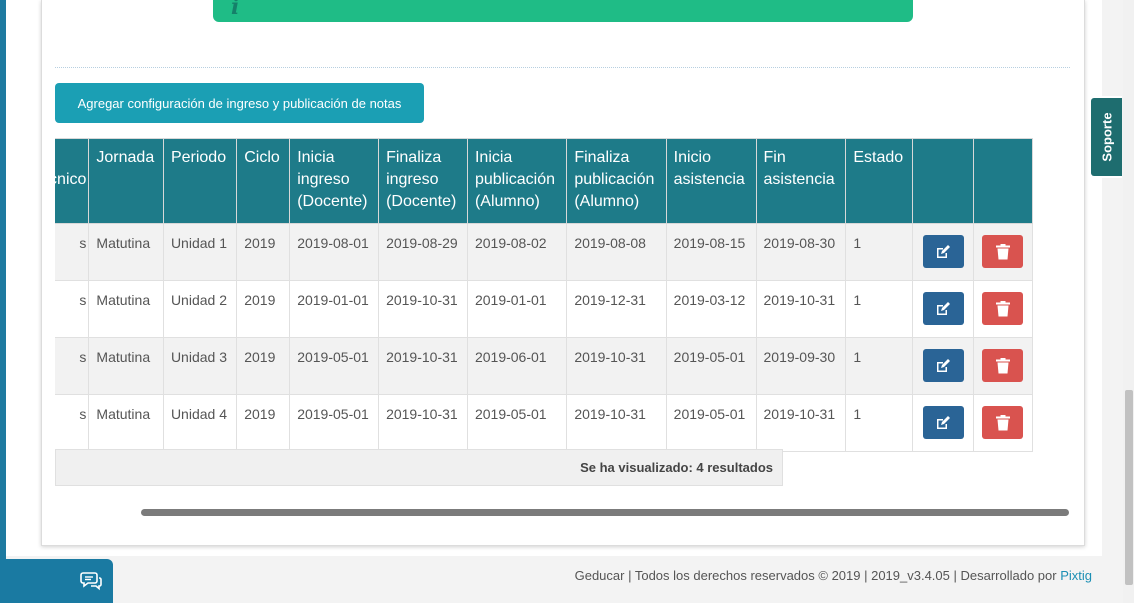  Describe the element at coordinates (605, 512) in the screenshot. I see `horizontal-scrollbar` at that location.